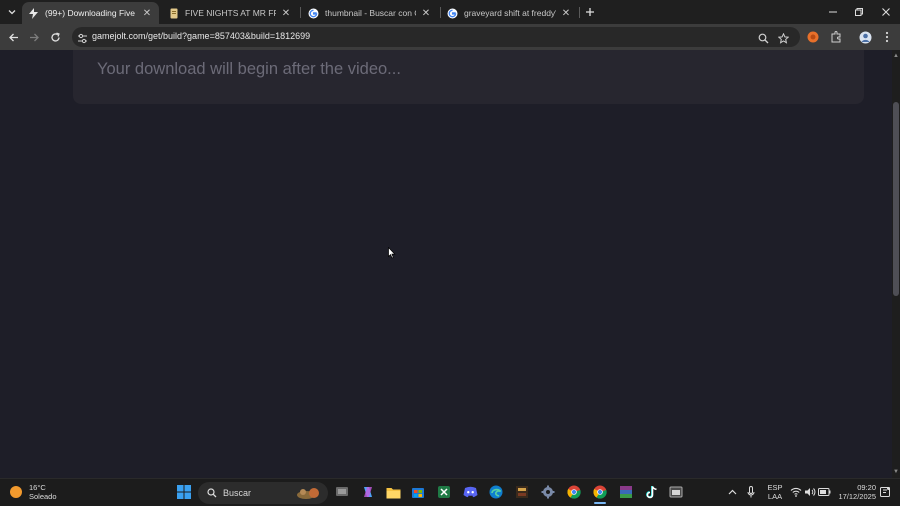  What do you see at coordinates (392, 255) in the screenshot?
I see `mouse-cursor-icon` at bounding box center [392, 255].